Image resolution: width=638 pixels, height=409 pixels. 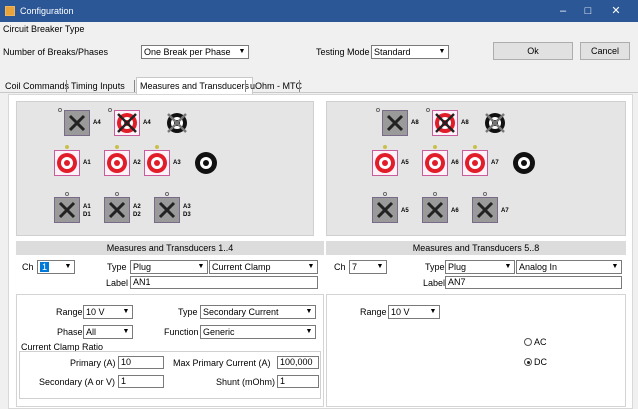 I want to click on channel-select: 1 ▼, so click(x=56, y=267).